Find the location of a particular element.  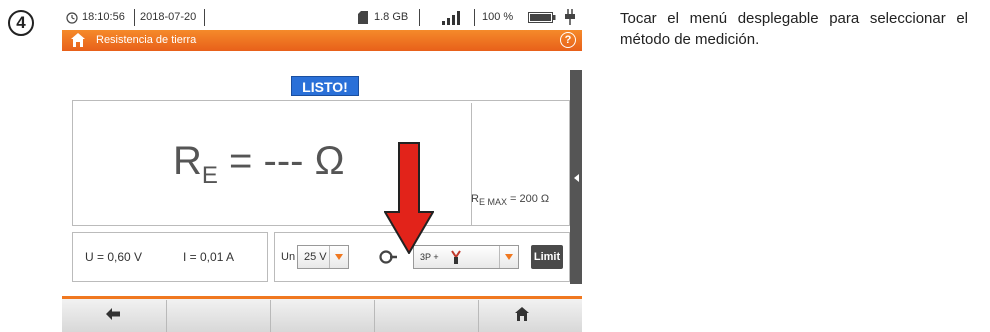

back-arrow-icon is located at coordinates (113, 314).